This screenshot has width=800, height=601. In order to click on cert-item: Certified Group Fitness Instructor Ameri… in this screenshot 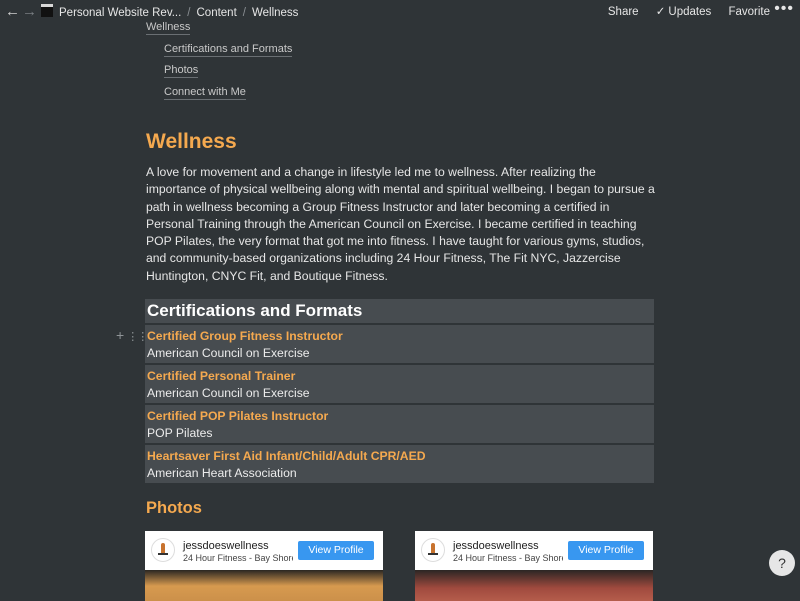, I will do `click(399, 344)`.